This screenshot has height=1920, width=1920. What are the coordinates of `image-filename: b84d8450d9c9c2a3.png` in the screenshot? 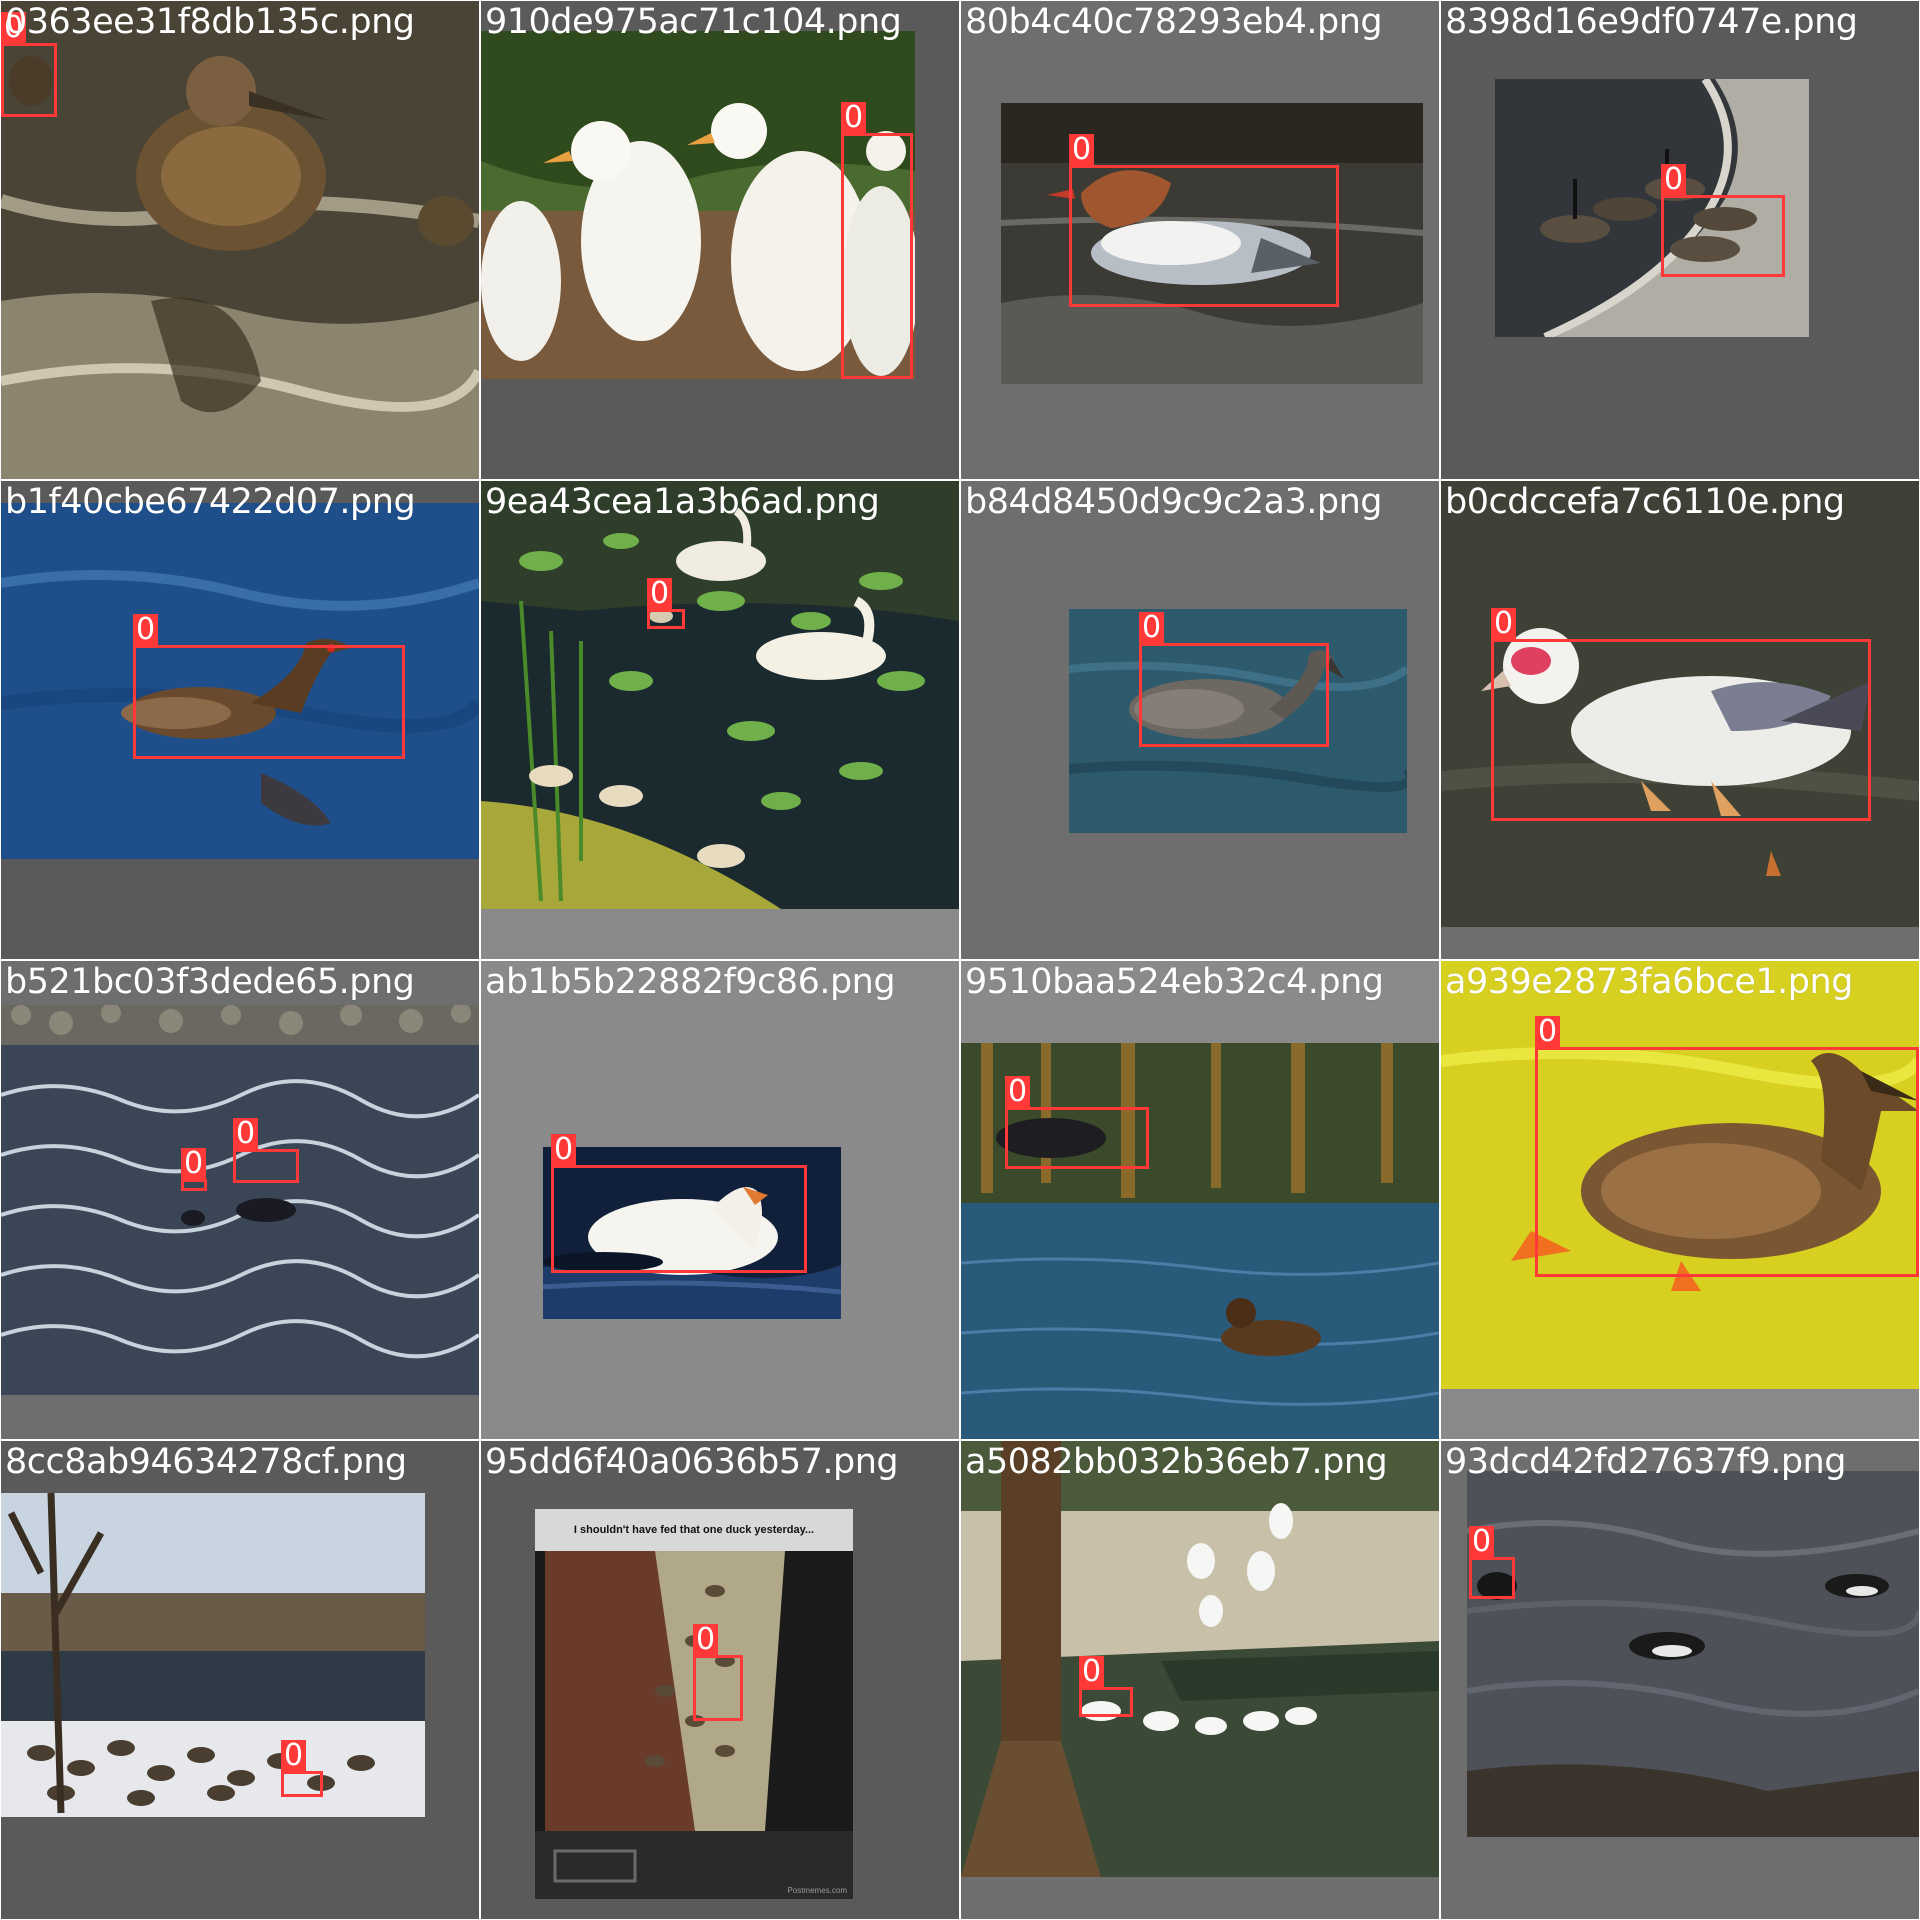 It's located at (1174, 502).